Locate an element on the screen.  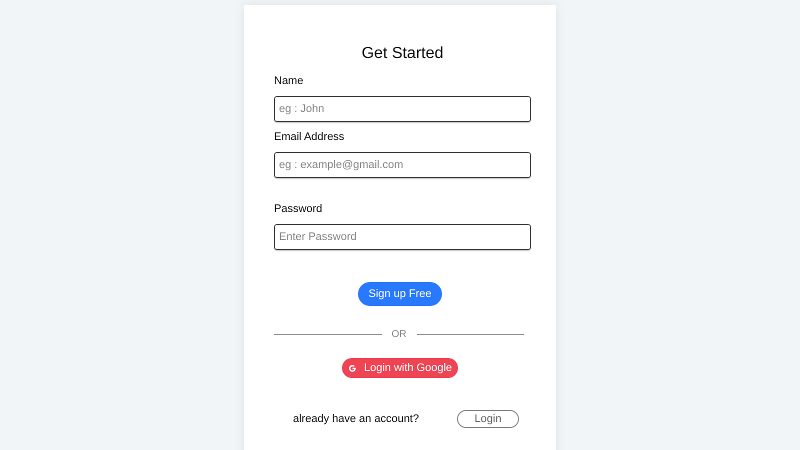
input-field: Enter Password is located at coordinates (402, 237).